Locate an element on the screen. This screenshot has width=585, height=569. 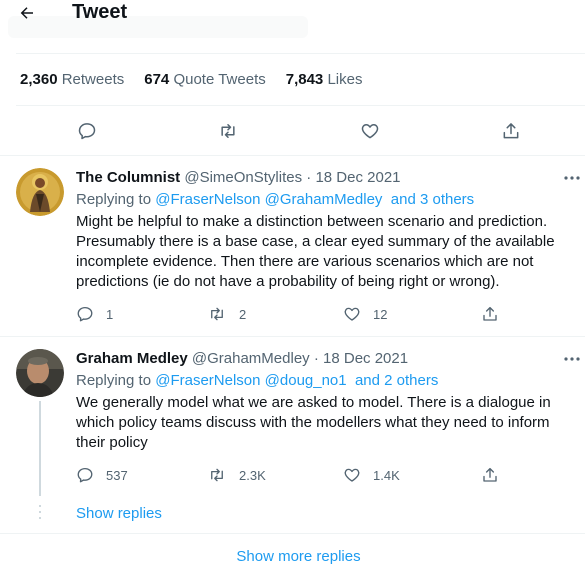
retweet-button: 2.3K is located at coordinates (236, 475).